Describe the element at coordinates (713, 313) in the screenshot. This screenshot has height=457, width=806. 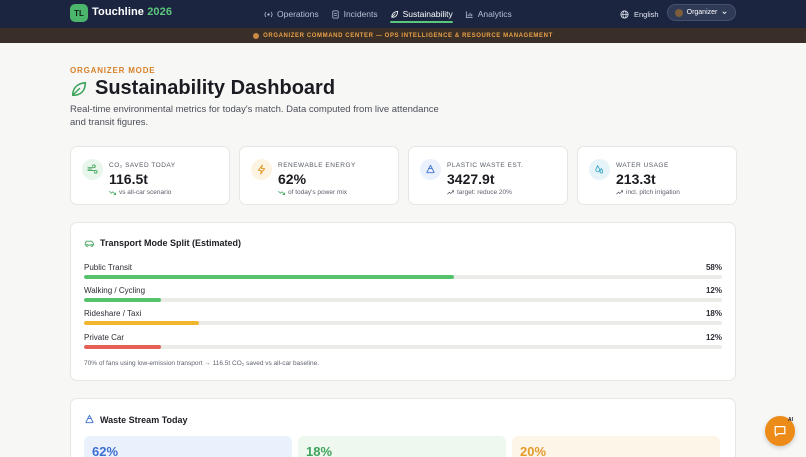
I see `mode-percent: 18%` at that location.